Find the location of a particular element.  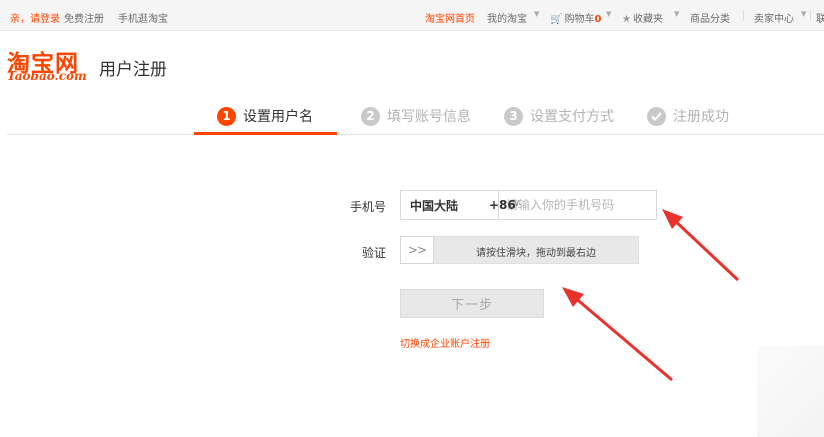

star-icon: ★ is located at coordinates (626, 19).